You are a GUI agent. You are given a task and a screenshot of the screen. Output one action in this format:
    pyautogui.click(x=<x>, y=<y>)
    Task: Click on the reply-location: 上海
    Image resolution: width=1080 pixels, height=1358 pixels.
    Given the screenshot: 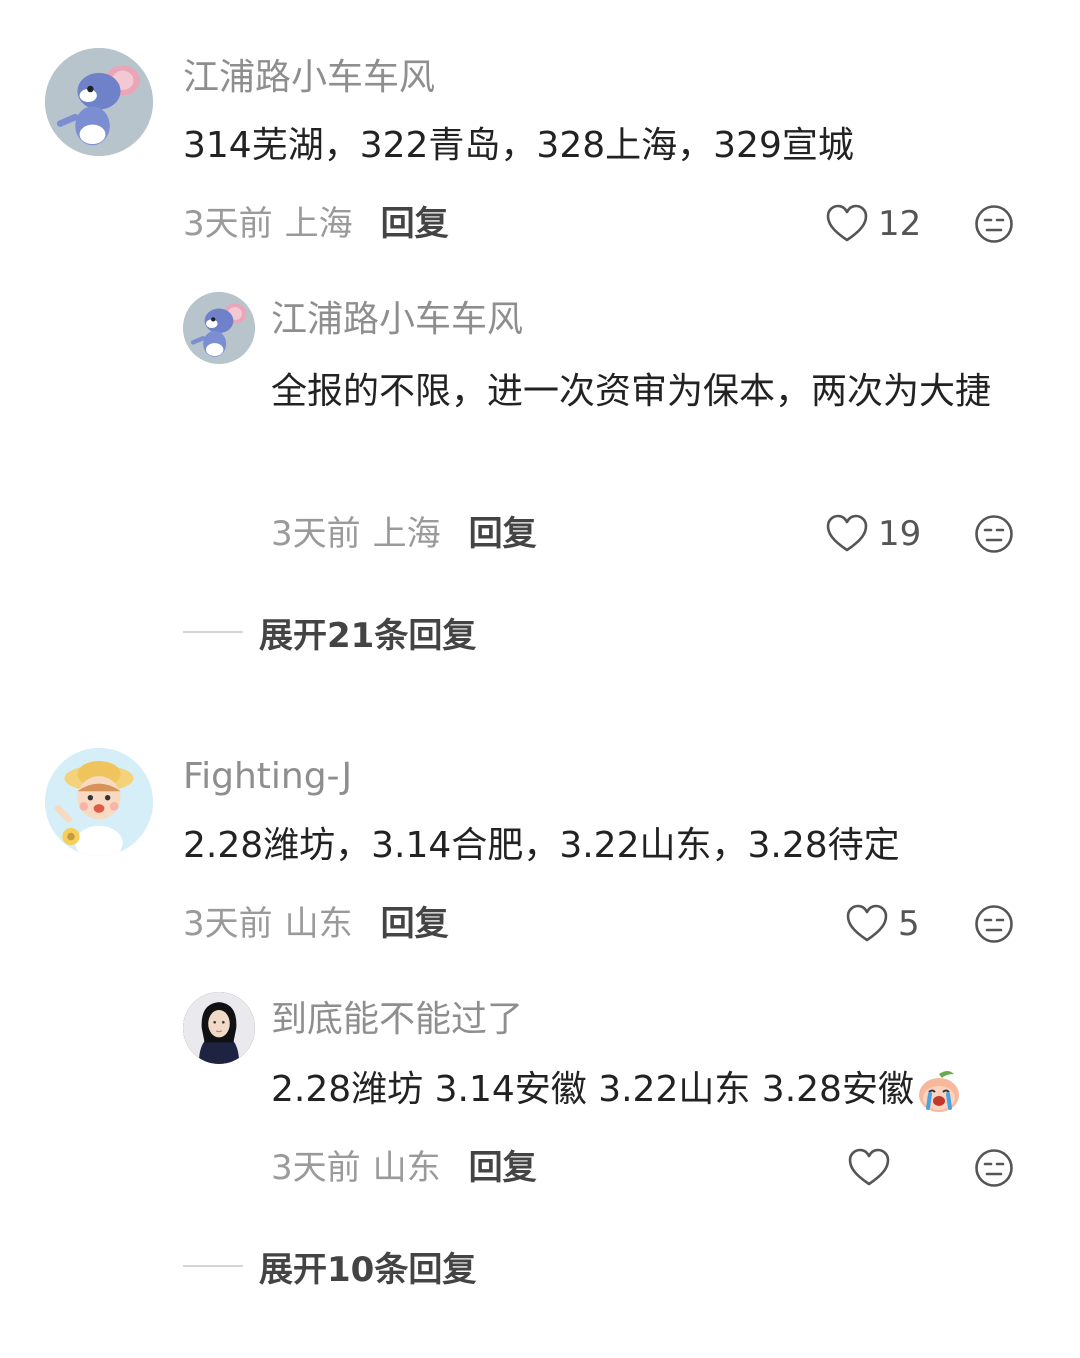 What is the action you would take?
    pyautogui.click(x=406, y=534)
    